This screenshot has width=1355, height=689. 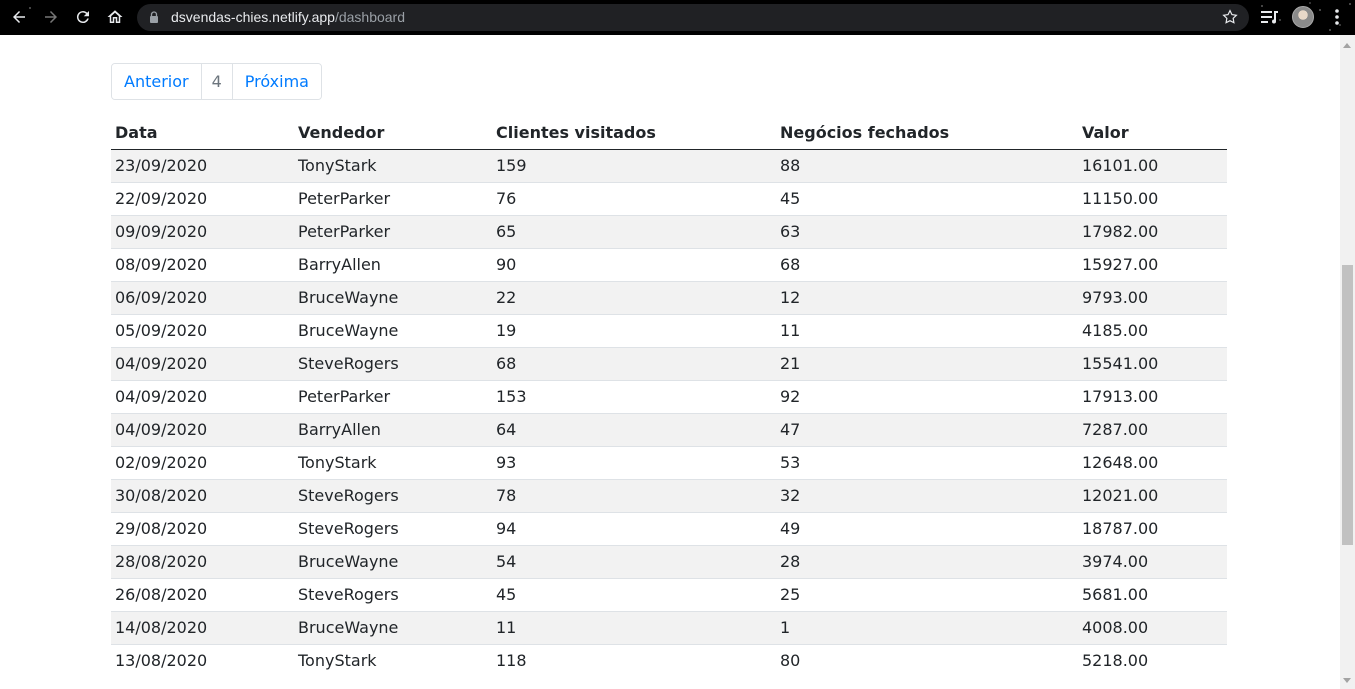 I want to click on cell-clients-visited: 54, so click(x=634, y=561).